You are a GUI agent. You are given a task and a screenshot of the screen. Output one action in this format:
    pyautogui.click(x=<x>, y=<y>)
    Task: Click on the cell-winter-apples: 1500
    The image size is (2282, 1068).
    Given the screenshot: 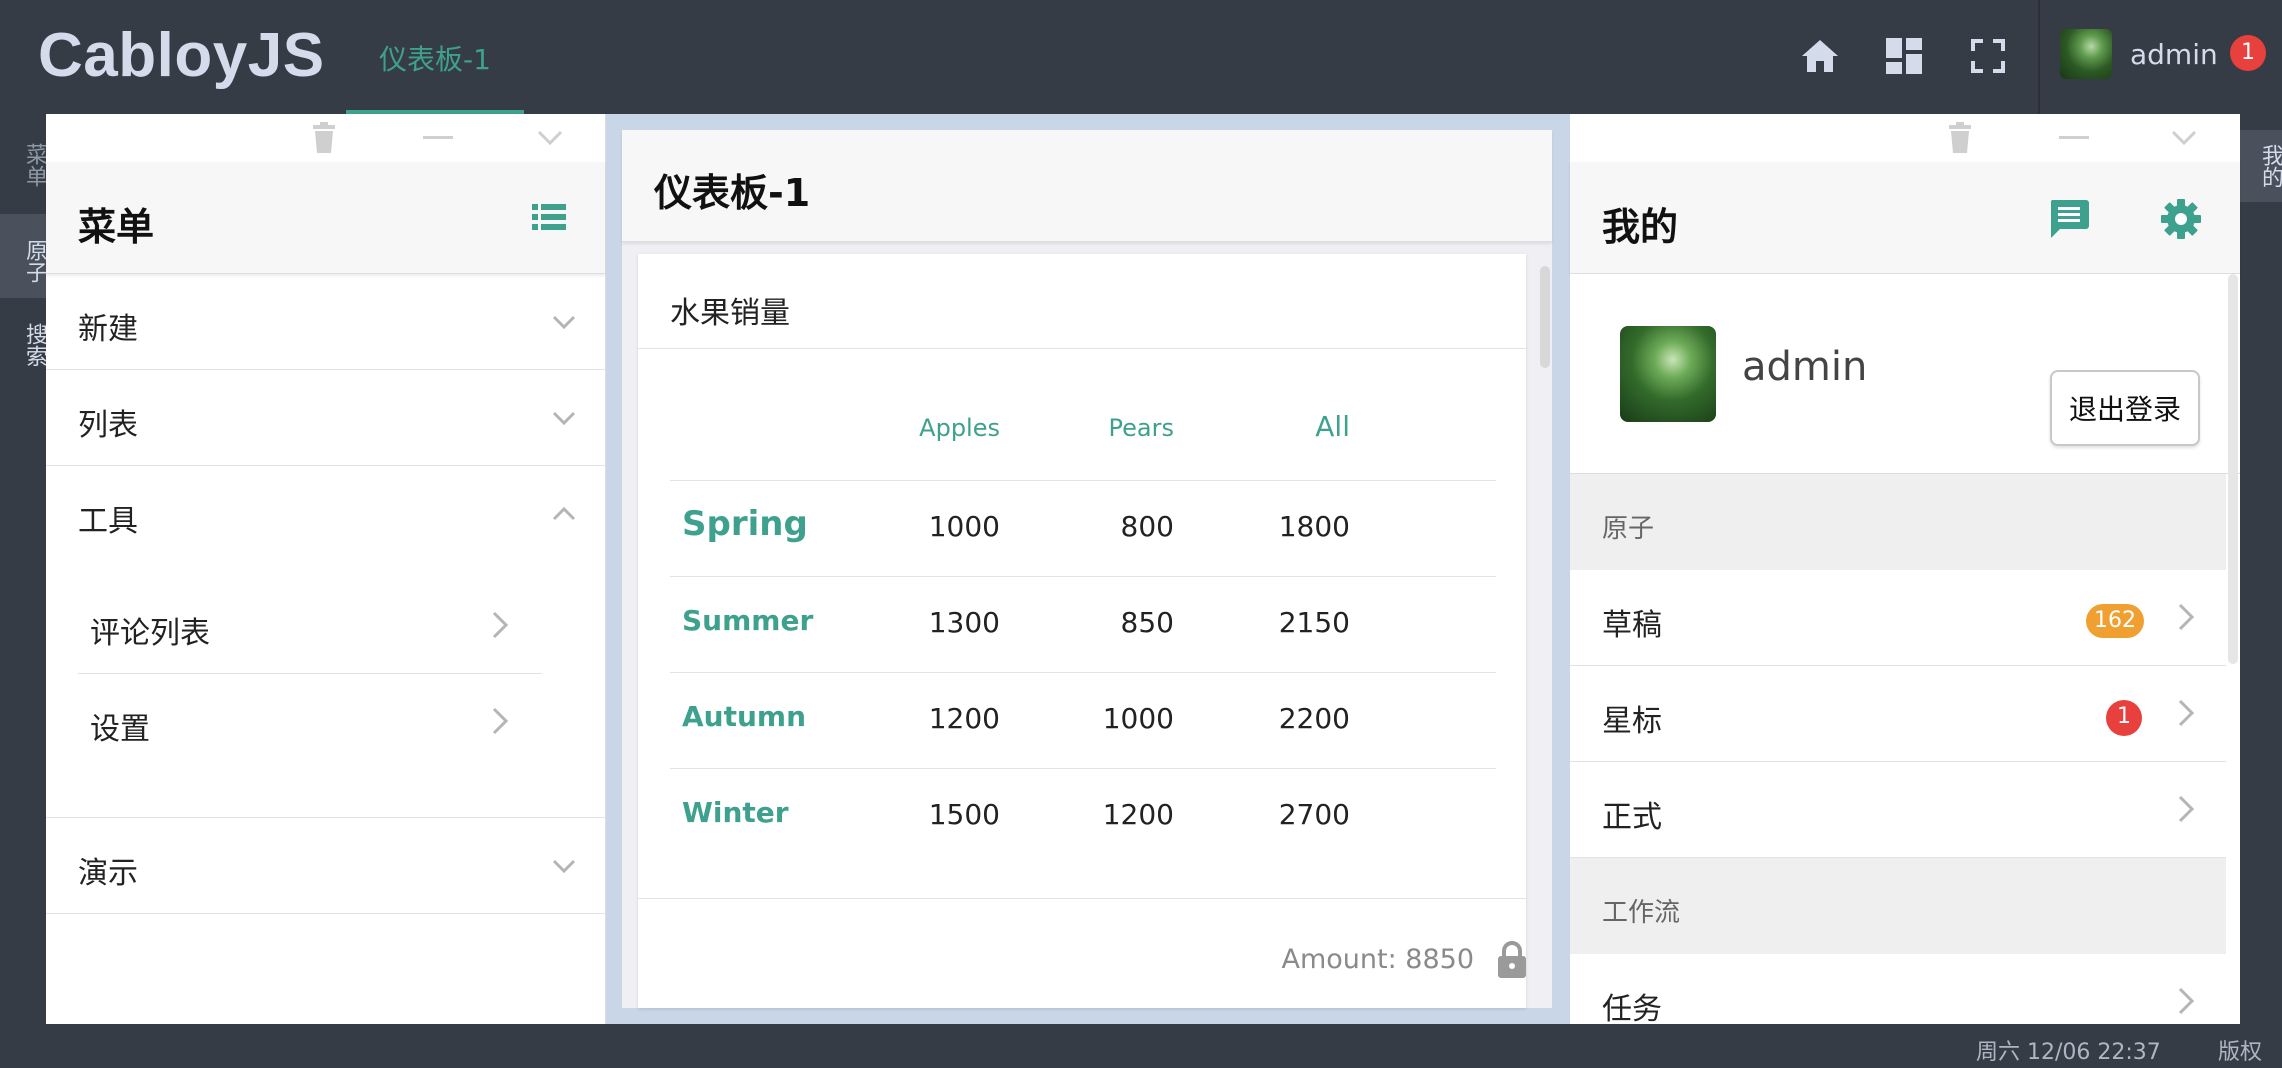 What is the action you would take?
    pyautogui.click(x=964, y=814)
    